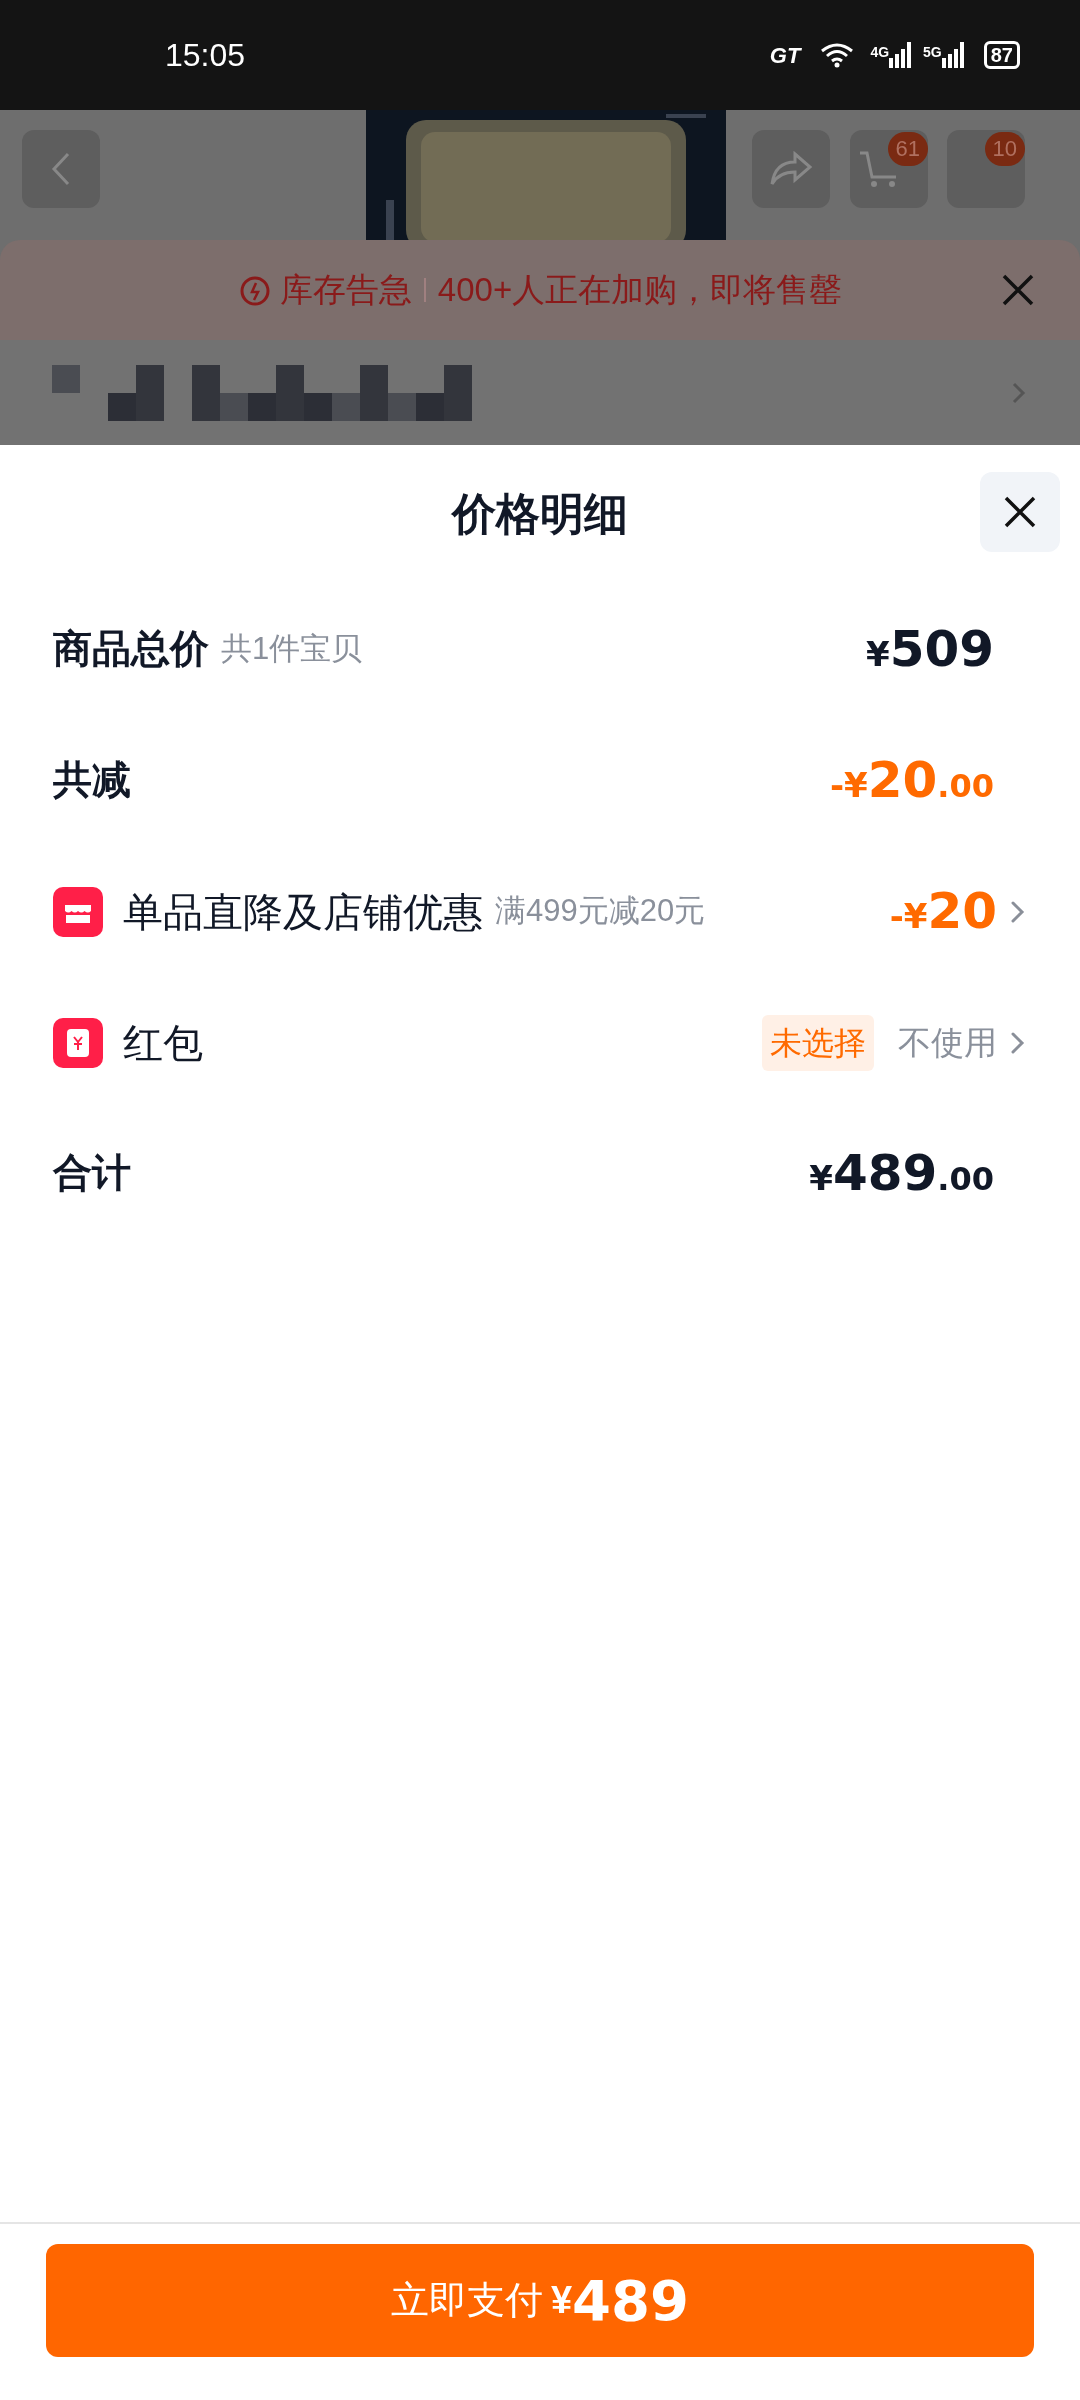 The height and width of the screenshot is (2400, 1080). I want to click on row-label: 商品总价, so click(131, 649).